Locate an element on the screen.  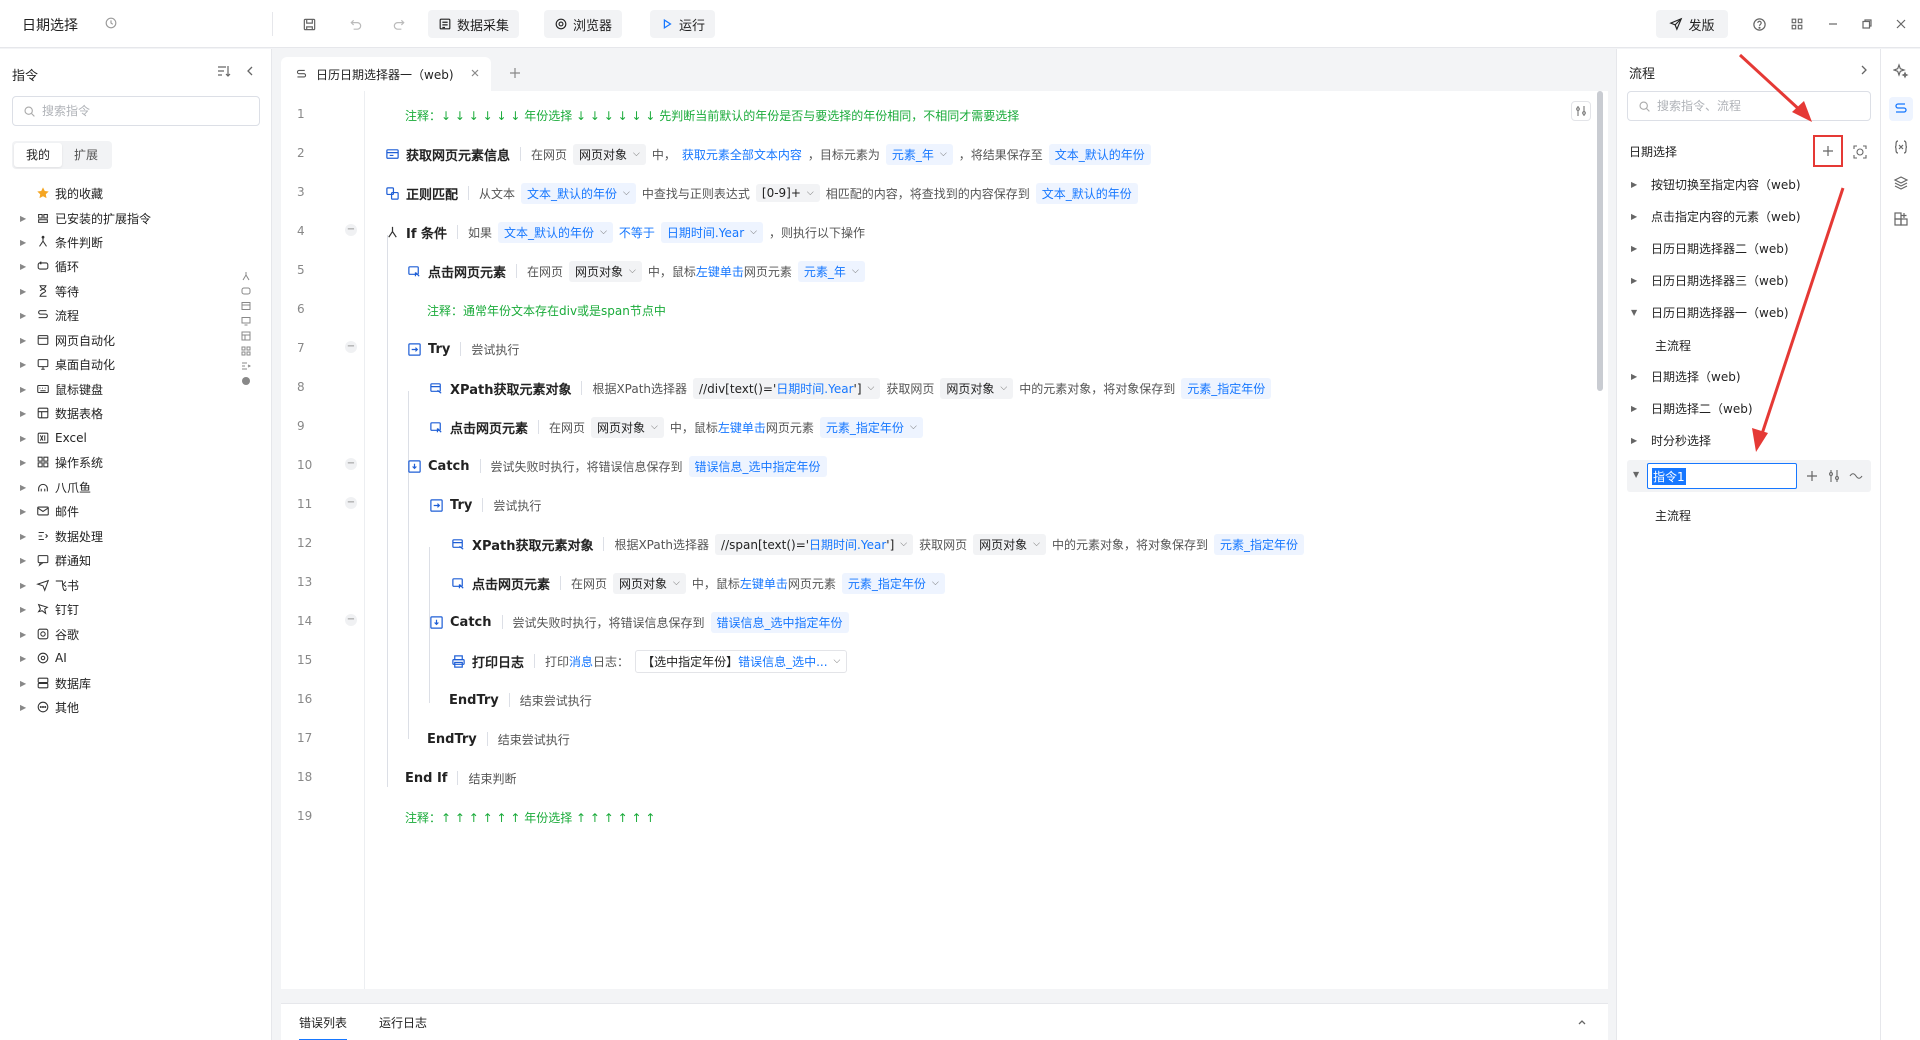
flow-item: ▶ 日期选择（web) is located at coordinates (1686, 376).